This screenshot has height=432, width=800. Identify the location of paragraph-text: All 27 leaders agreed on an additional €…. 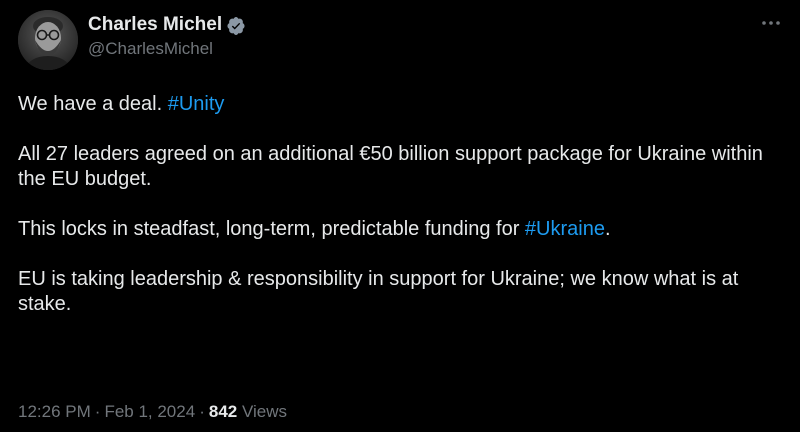
(390, 166).